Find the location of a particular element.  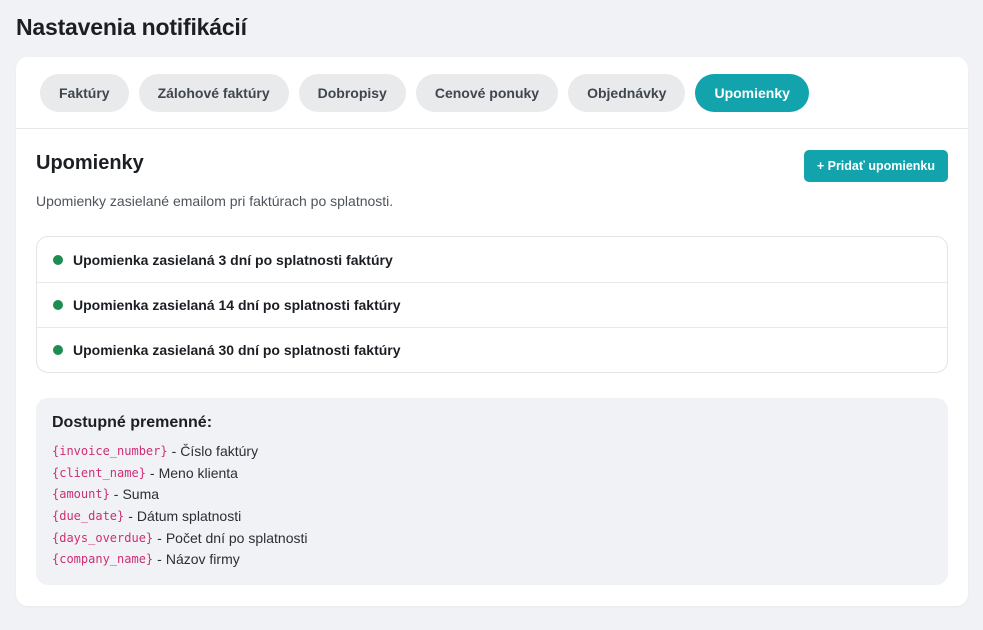

variables-title: Dostupné premenné: is located at coordinates (132, 422).